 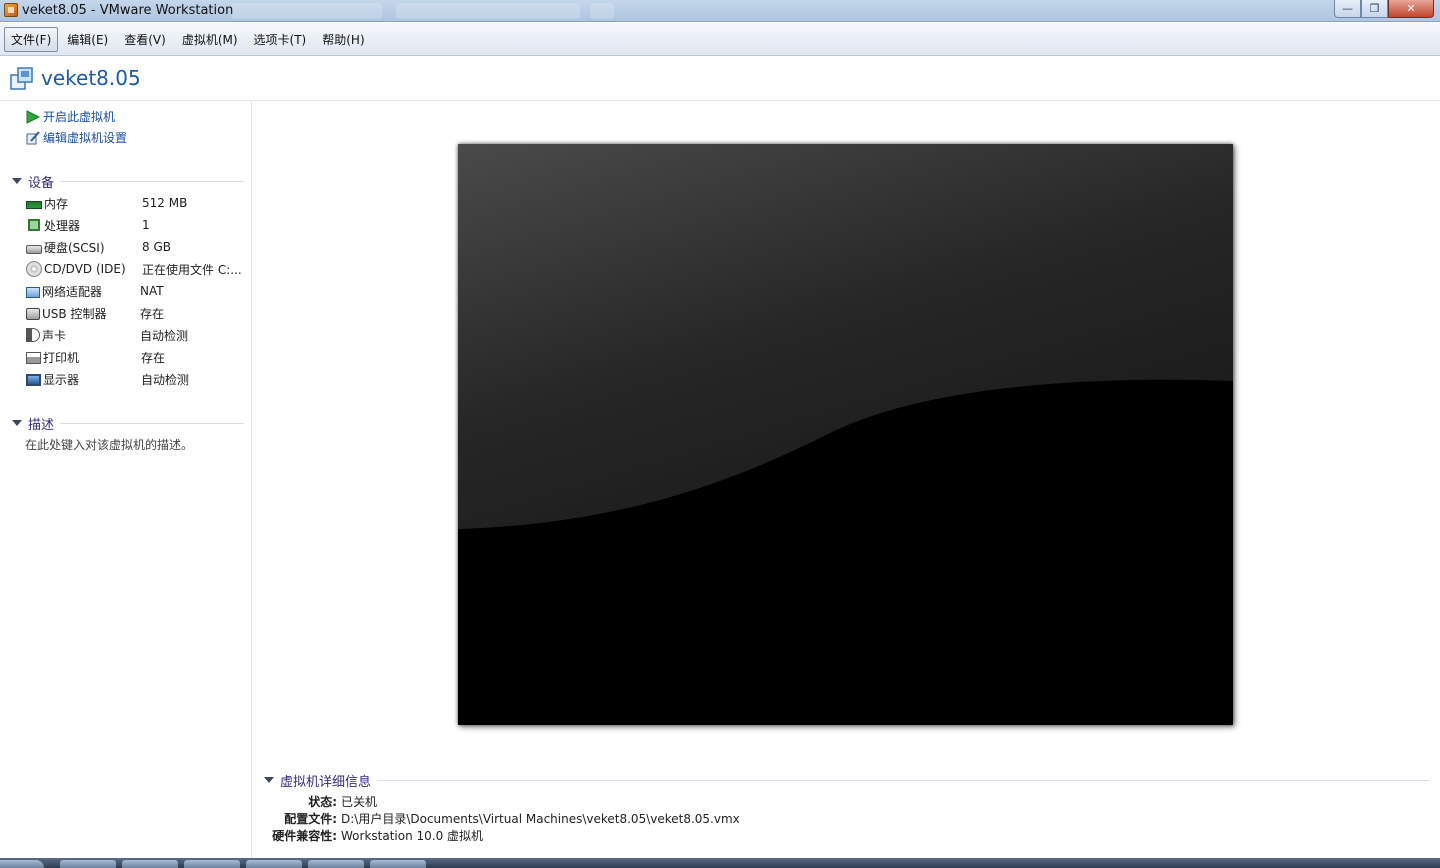 I want to click on window-controls: — ❐ ✕, so click(x=1384, y=9).